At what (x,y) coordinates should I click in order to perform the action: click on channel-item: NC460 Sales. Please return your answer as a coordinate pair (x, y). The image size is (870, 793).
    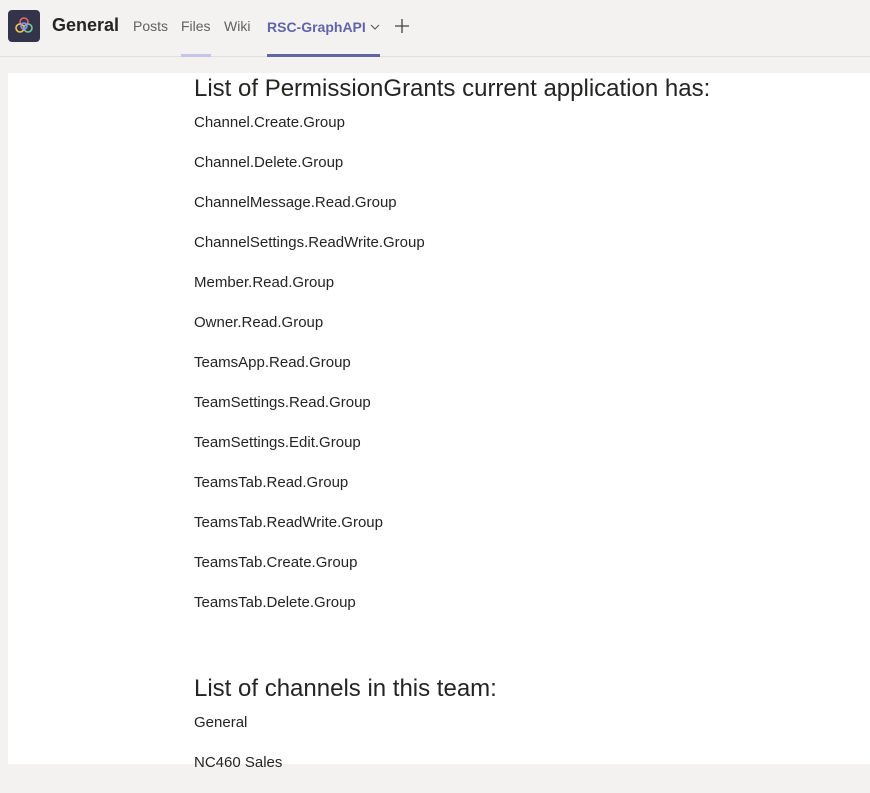
    Looking at the image, I should click on (238, 762).